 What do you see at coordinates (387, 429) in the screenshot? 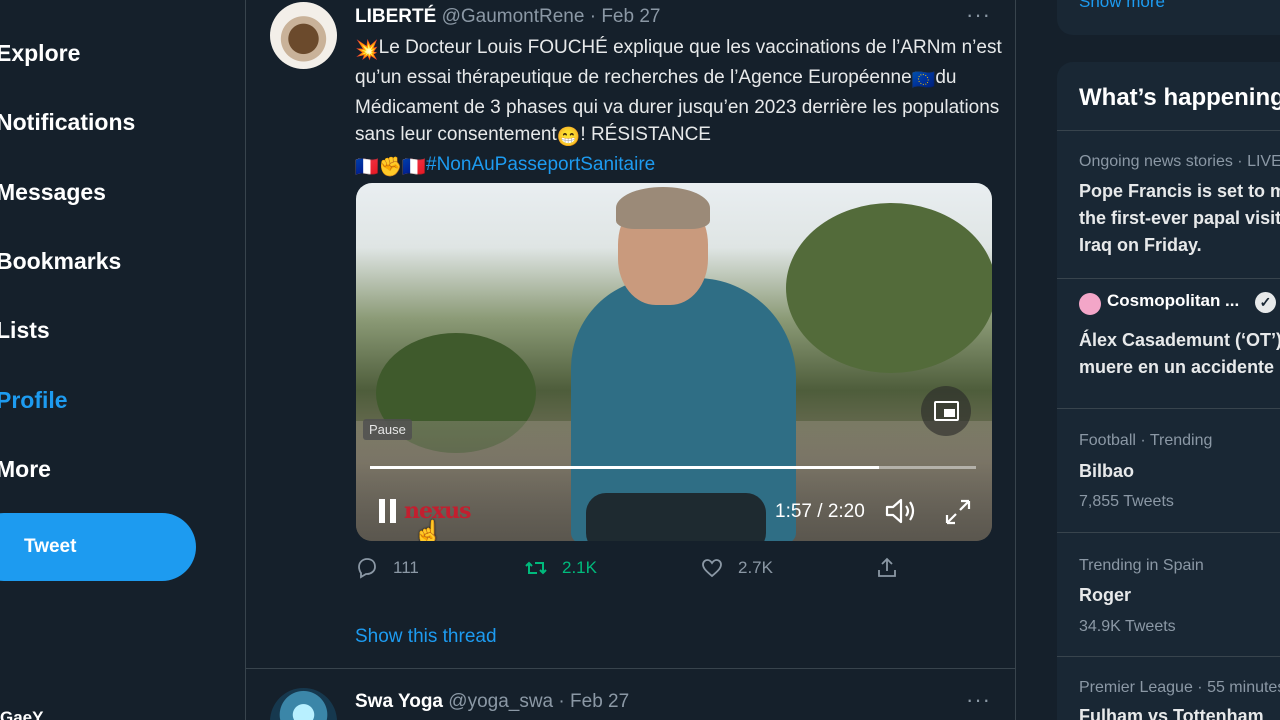
I see `pause-tooltip: Pause` at bounding box center [387, 429].